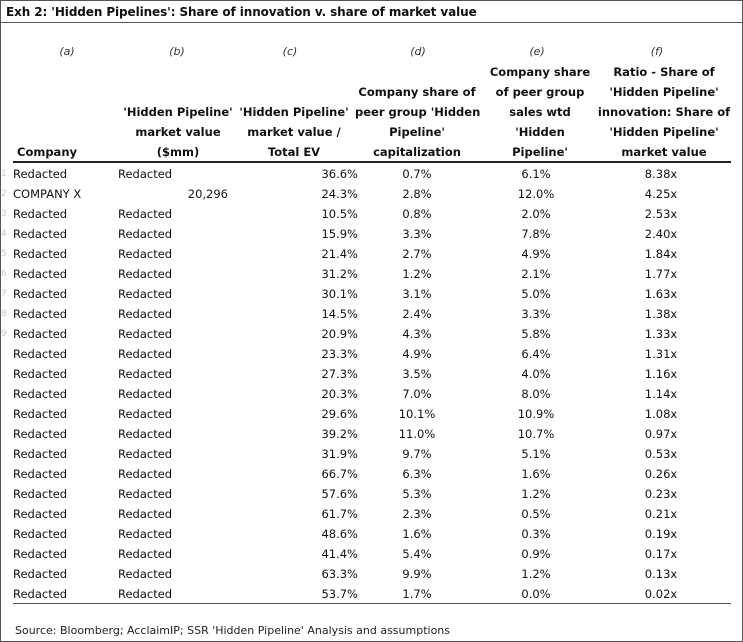 The image size is (743, 642). Describe the element at coordinates (177, 51) in the screenshot. I see `column-letter-b: (b)` at that location.